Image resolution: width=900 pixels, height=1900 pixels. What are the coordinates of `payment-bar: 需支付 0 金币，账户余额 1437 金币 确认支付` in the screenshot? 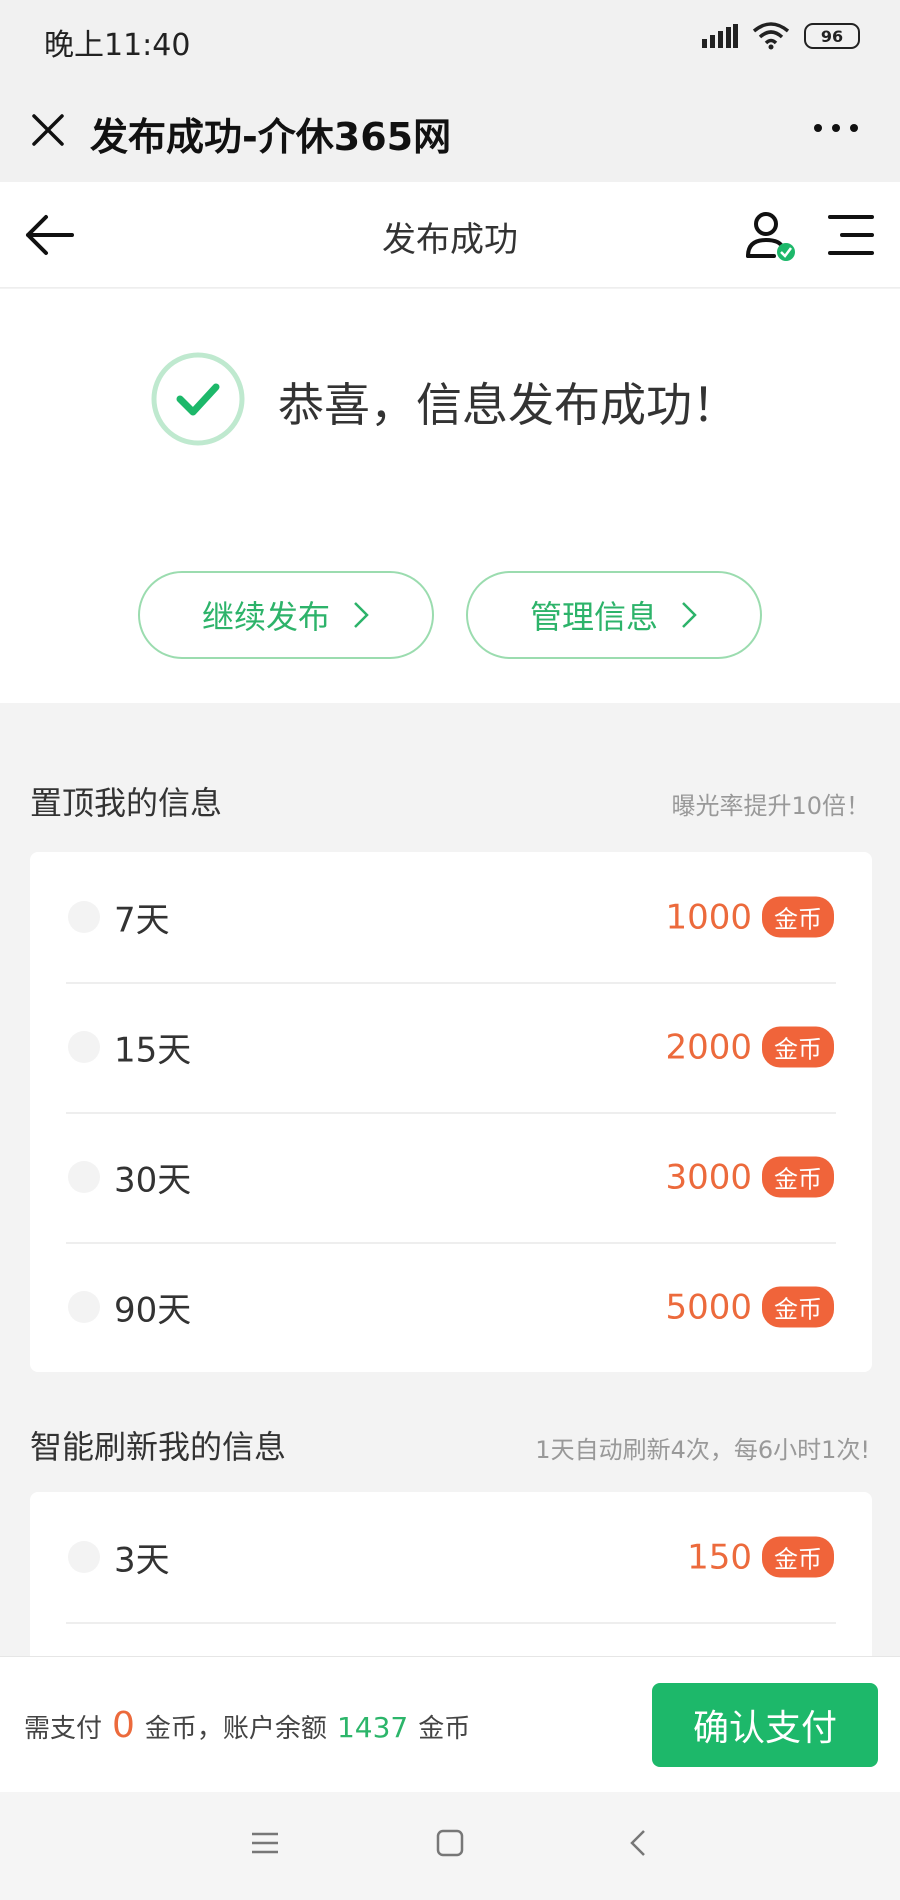 It's located at (450, 1724).